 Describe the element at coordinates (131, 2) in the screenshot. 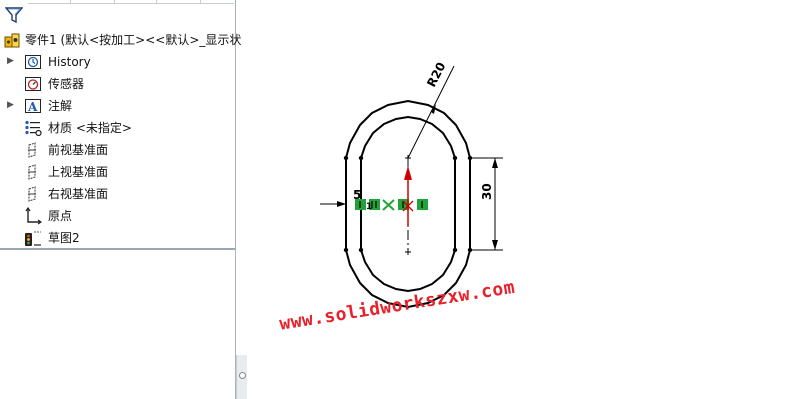

I see `manager-tab-strip` at that location.